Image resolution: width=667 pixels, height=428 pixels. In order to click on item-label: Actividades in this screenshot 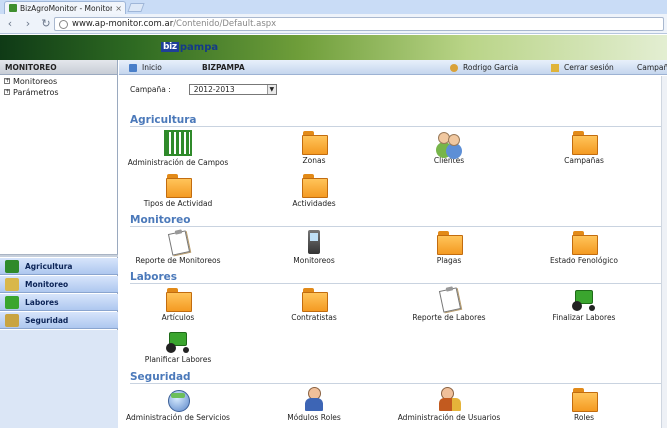, I will do `click(314, 203)`.